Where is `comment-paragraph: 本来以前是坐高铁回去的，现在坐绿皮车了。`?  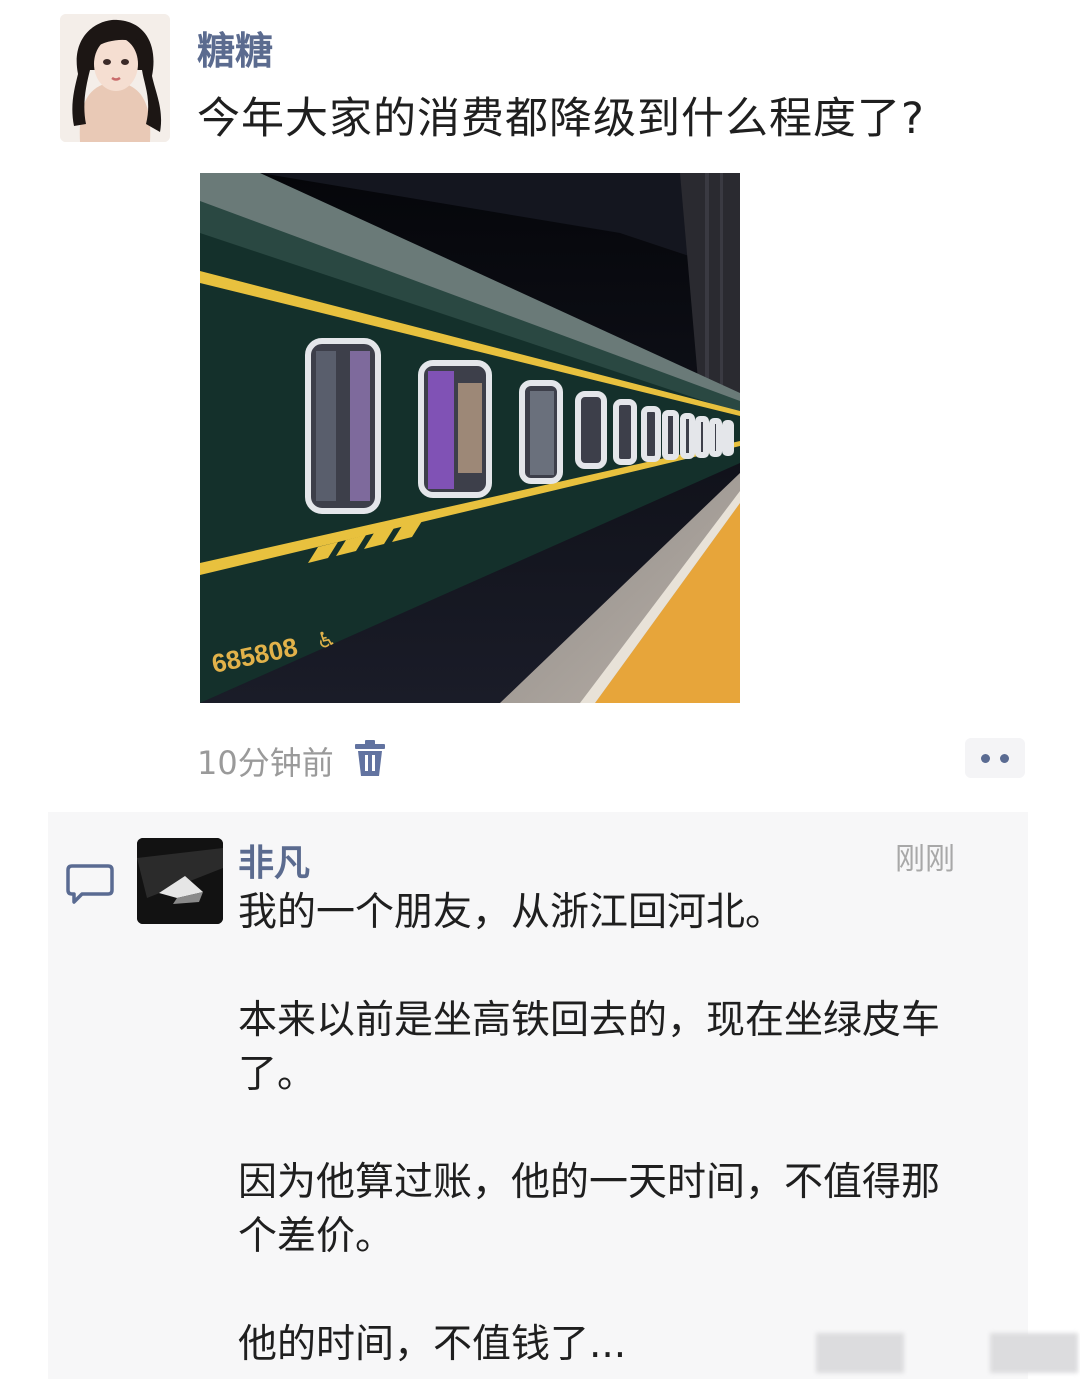 comment-paragraph: 本来以前是坐高铁回去的，现在坐绿皮车了。 is located at coordinates (589, 1047).